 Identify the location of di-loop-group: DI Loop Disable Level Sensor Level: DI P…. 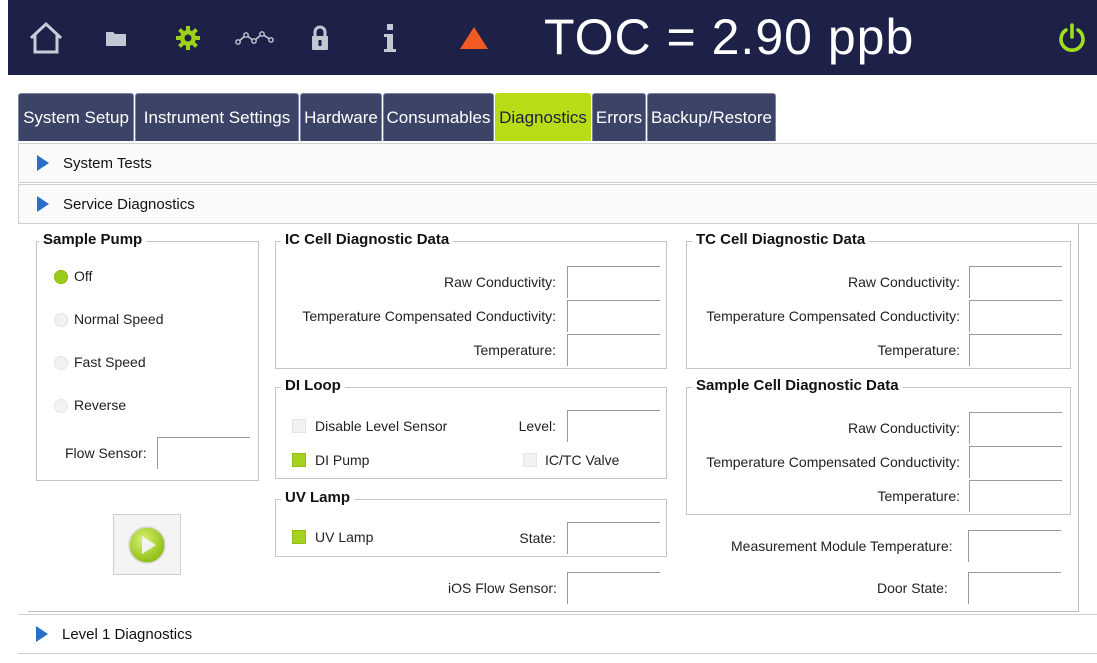
(471, 428).